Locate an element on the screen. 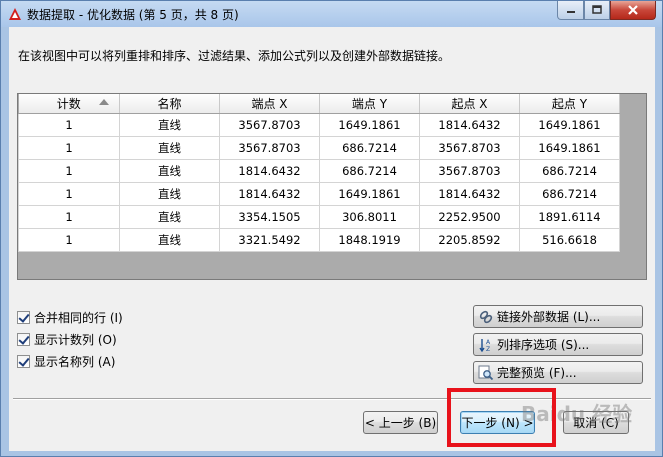 The width and height of the screenshot is (663, 457). show-count-checkbox is located at coordinates (23, 339).